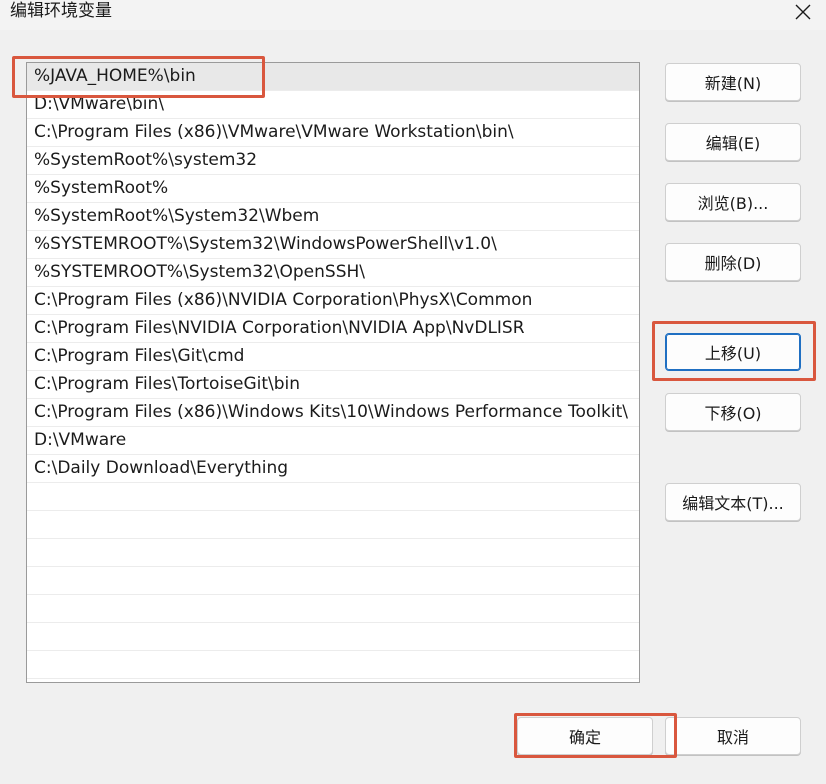 This screenshot has height=784, width=826. Describe the element at coordinates (733, 352) in the screenshot. I see `move-up-button: 上移(U)` at that location.